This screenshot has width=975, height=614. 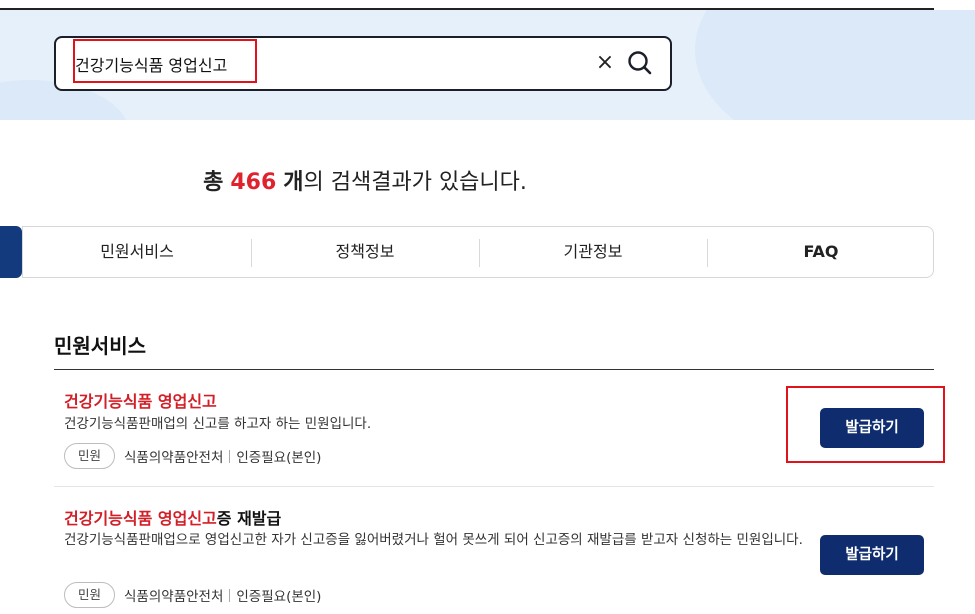 I want to click on result-description: 건강기능식품판매업의 신고를 하고자 하는 민원입니다., so click(x=218, y=424).